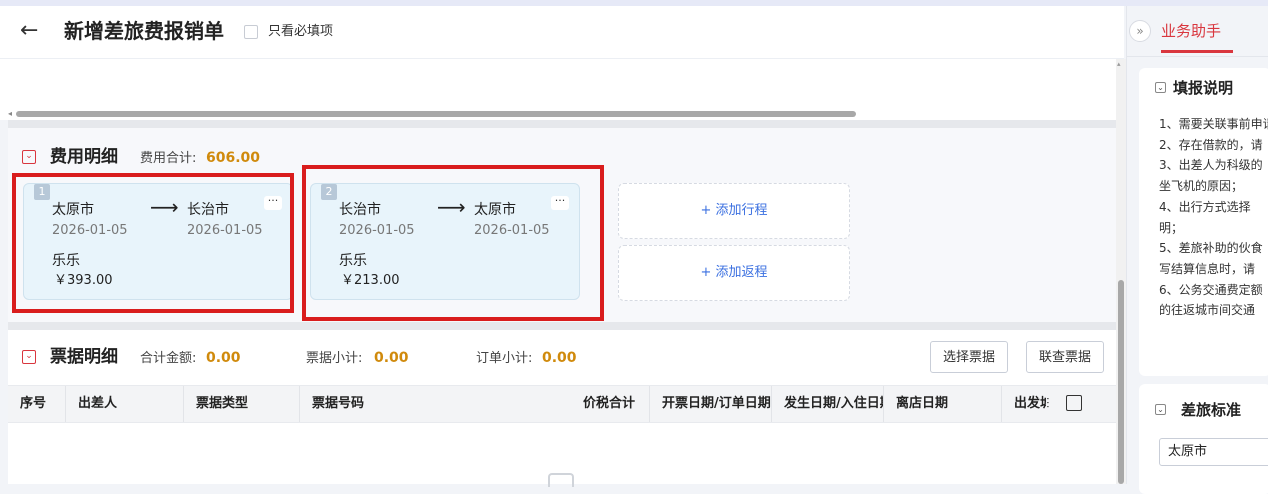 The width and height of the screenshot is (1268, 494). What do you see at coordinates (84, 357) in the screenshot?
I see `invoice-details-title: 票据明细` at bounding box center [84, 357].